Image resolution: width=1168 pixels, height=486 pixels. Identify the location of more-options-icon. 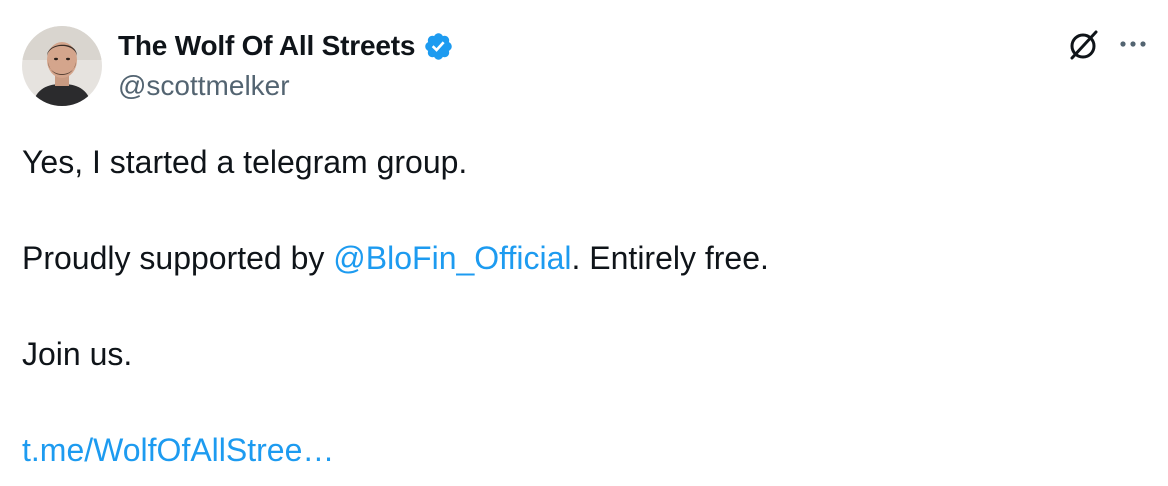
(1133, 44).